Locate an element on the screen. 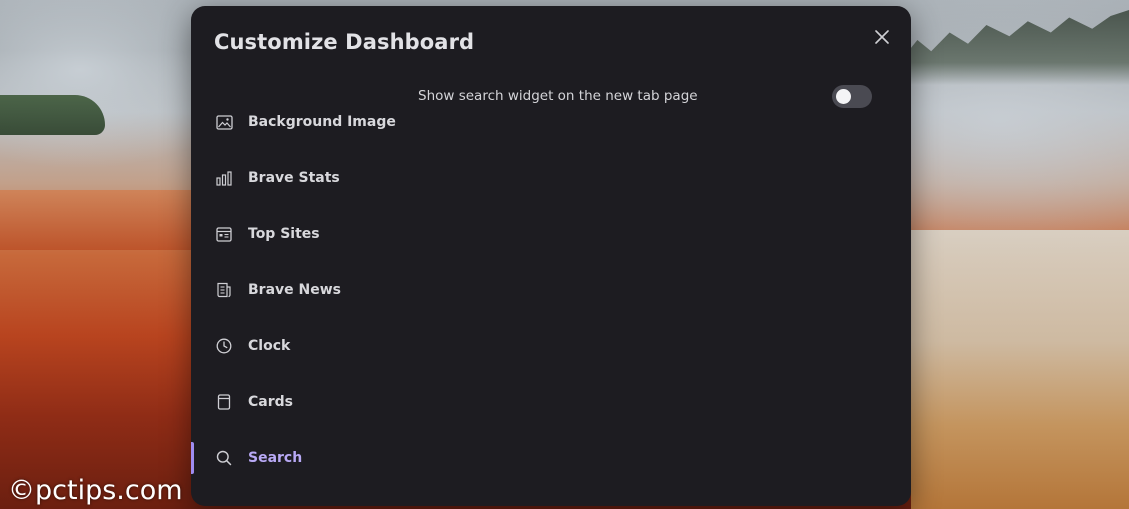 The image size is (1129, 509). news-icon is located at coordinates (224, 290).